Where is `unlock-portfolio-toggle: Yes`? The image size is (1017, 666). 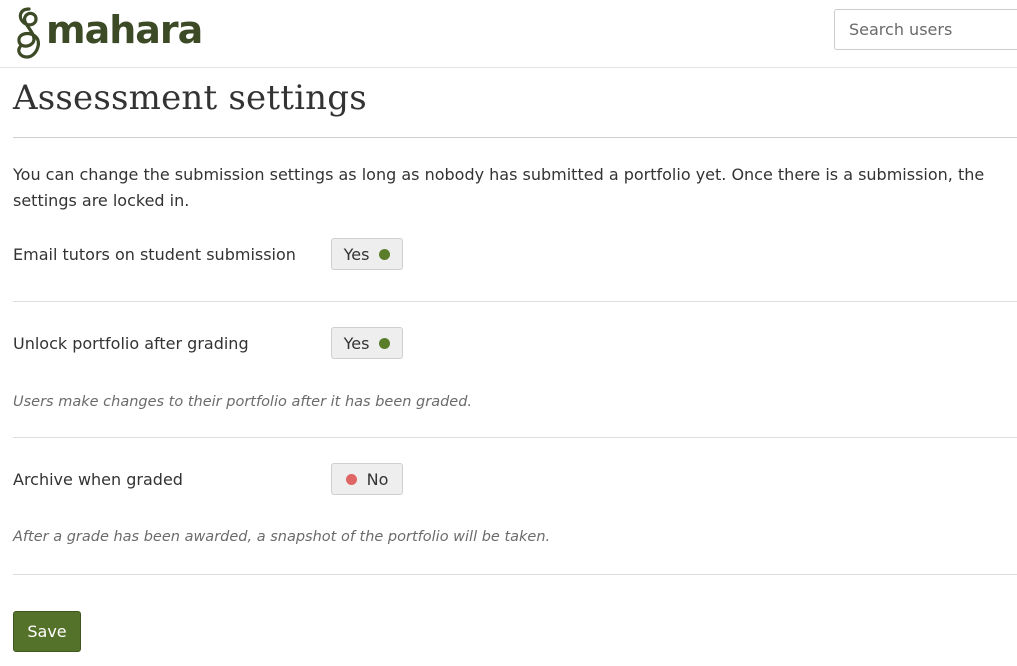 unlock-portfolio-toggle: Yes is located at coordinates (367, 343).